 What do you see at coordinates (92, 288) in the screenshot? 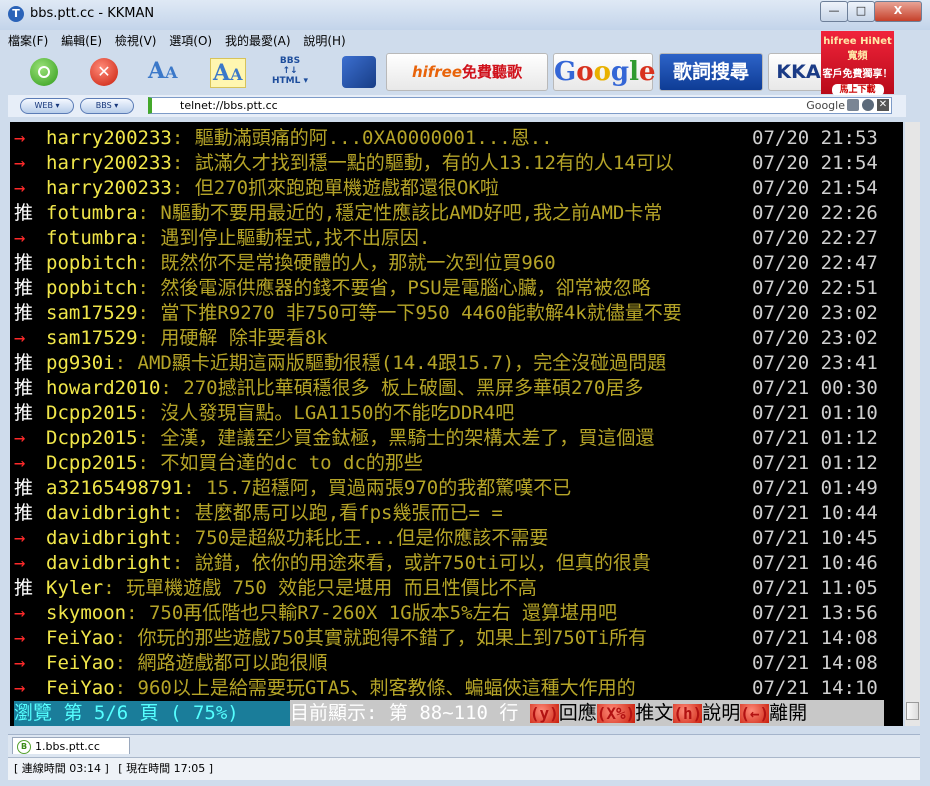
I see `comment-user: popbitch` at bounding box center [92, 288].